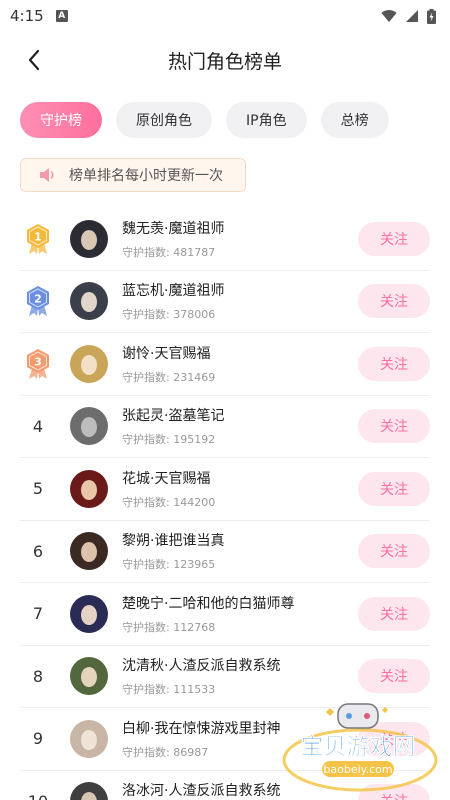 Image resolution: width=450 pixels, height=800 pixels. I want to click on ranking-row: 4 张起灵·盗墓笔记 守护指数: 195192 关注, so click(225, 427).